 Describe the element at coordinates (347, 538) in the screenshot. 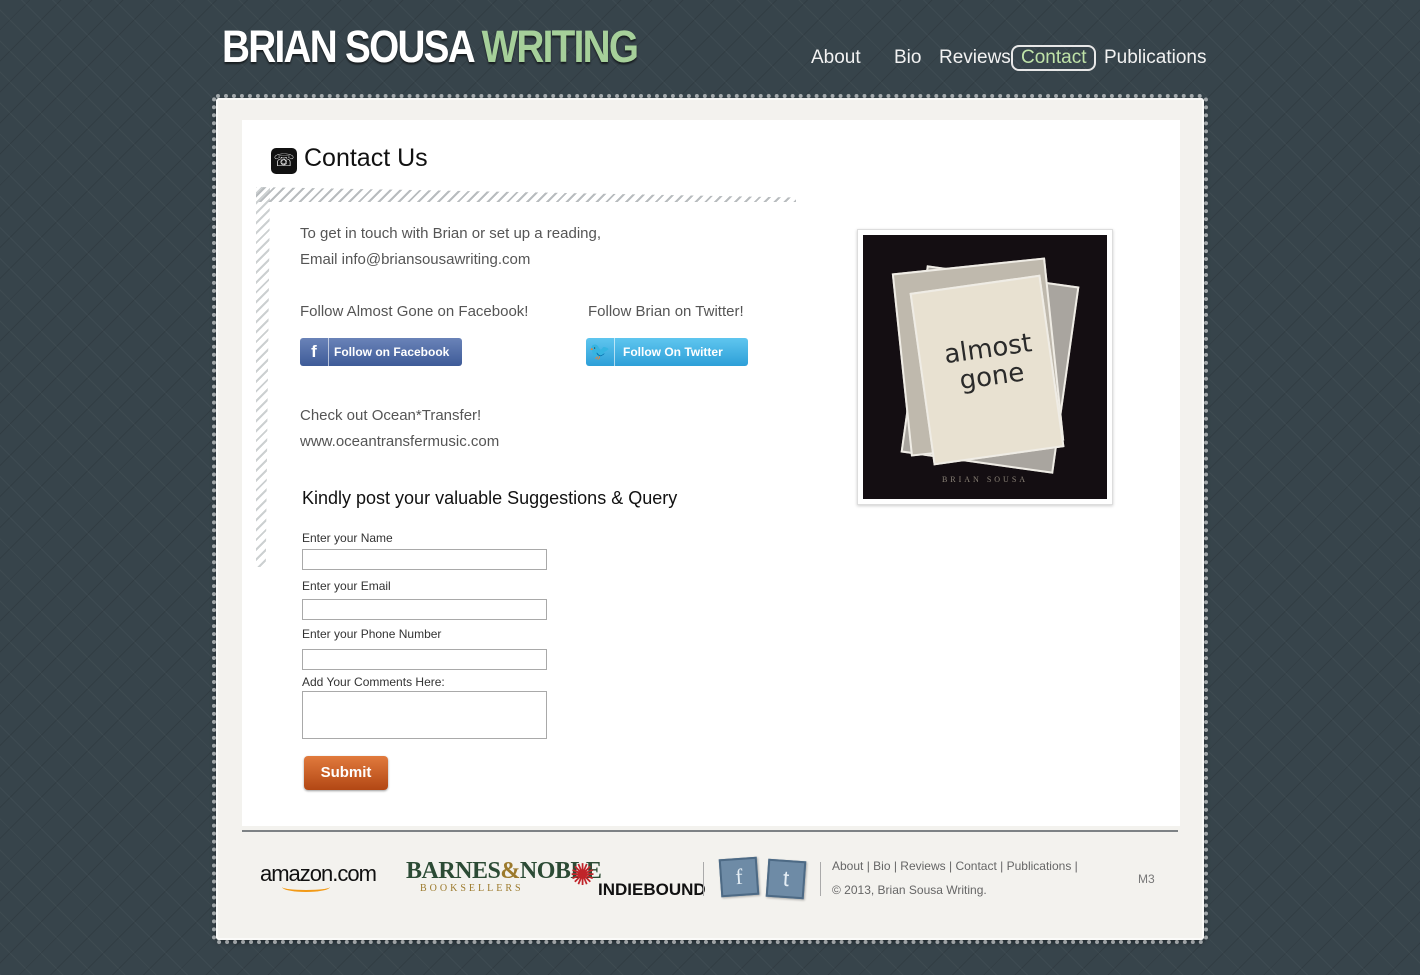

I see `name-label: Enter your Name` at that location.